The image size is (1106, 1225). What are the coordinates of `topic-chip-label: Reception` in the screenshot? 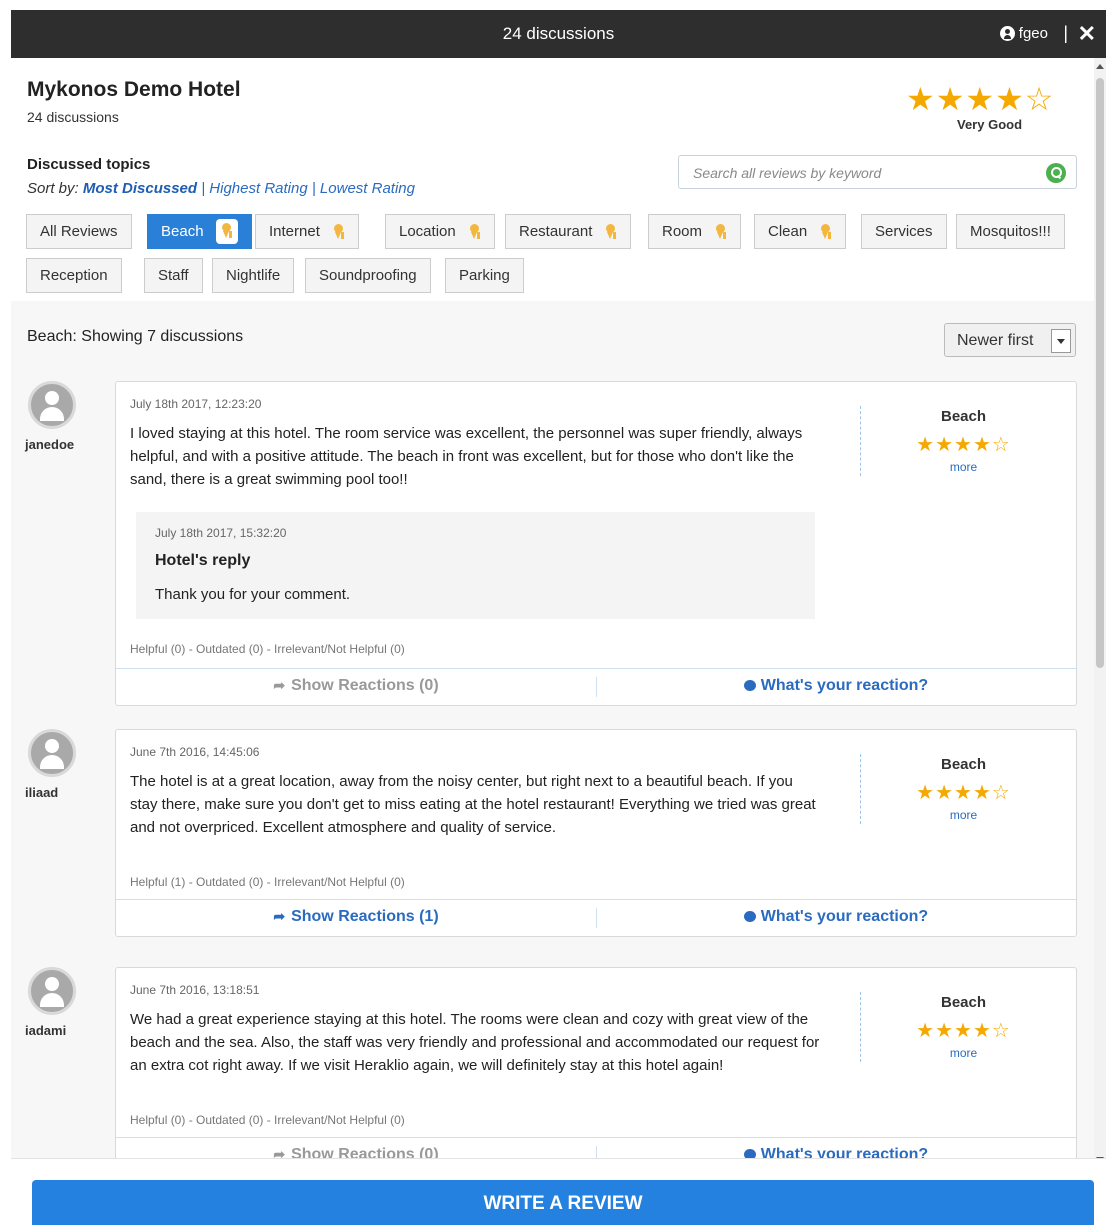 It's located at (74, 275).